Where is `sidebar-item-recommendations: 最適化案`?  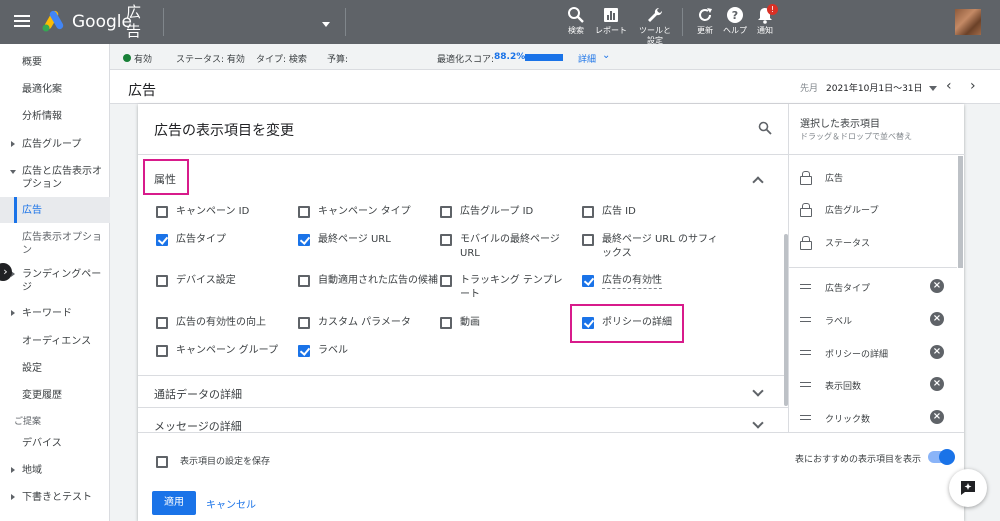
sidebar-item-recommendations: 最適化案 is located at coordinates (55, 90).